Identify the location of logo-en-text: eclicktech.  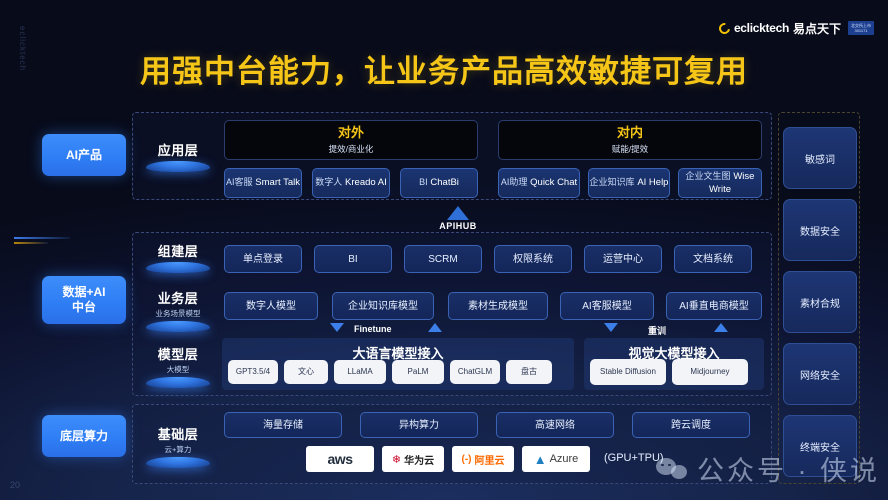
(761, 28).